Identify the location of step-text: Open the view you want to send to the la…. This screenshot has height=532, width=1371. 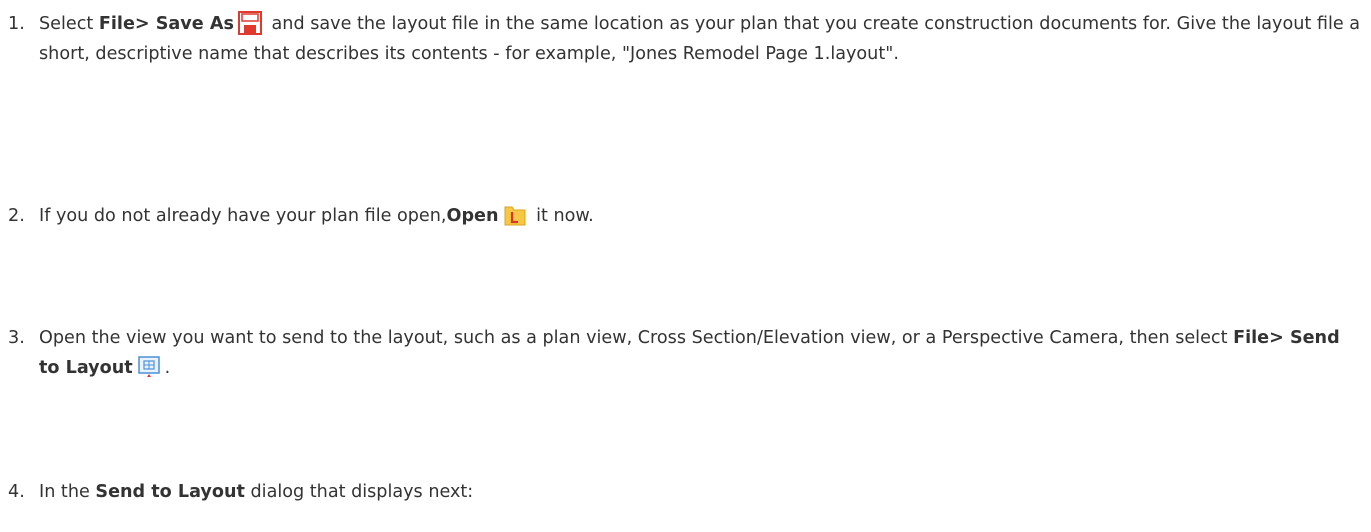
(701, 353).